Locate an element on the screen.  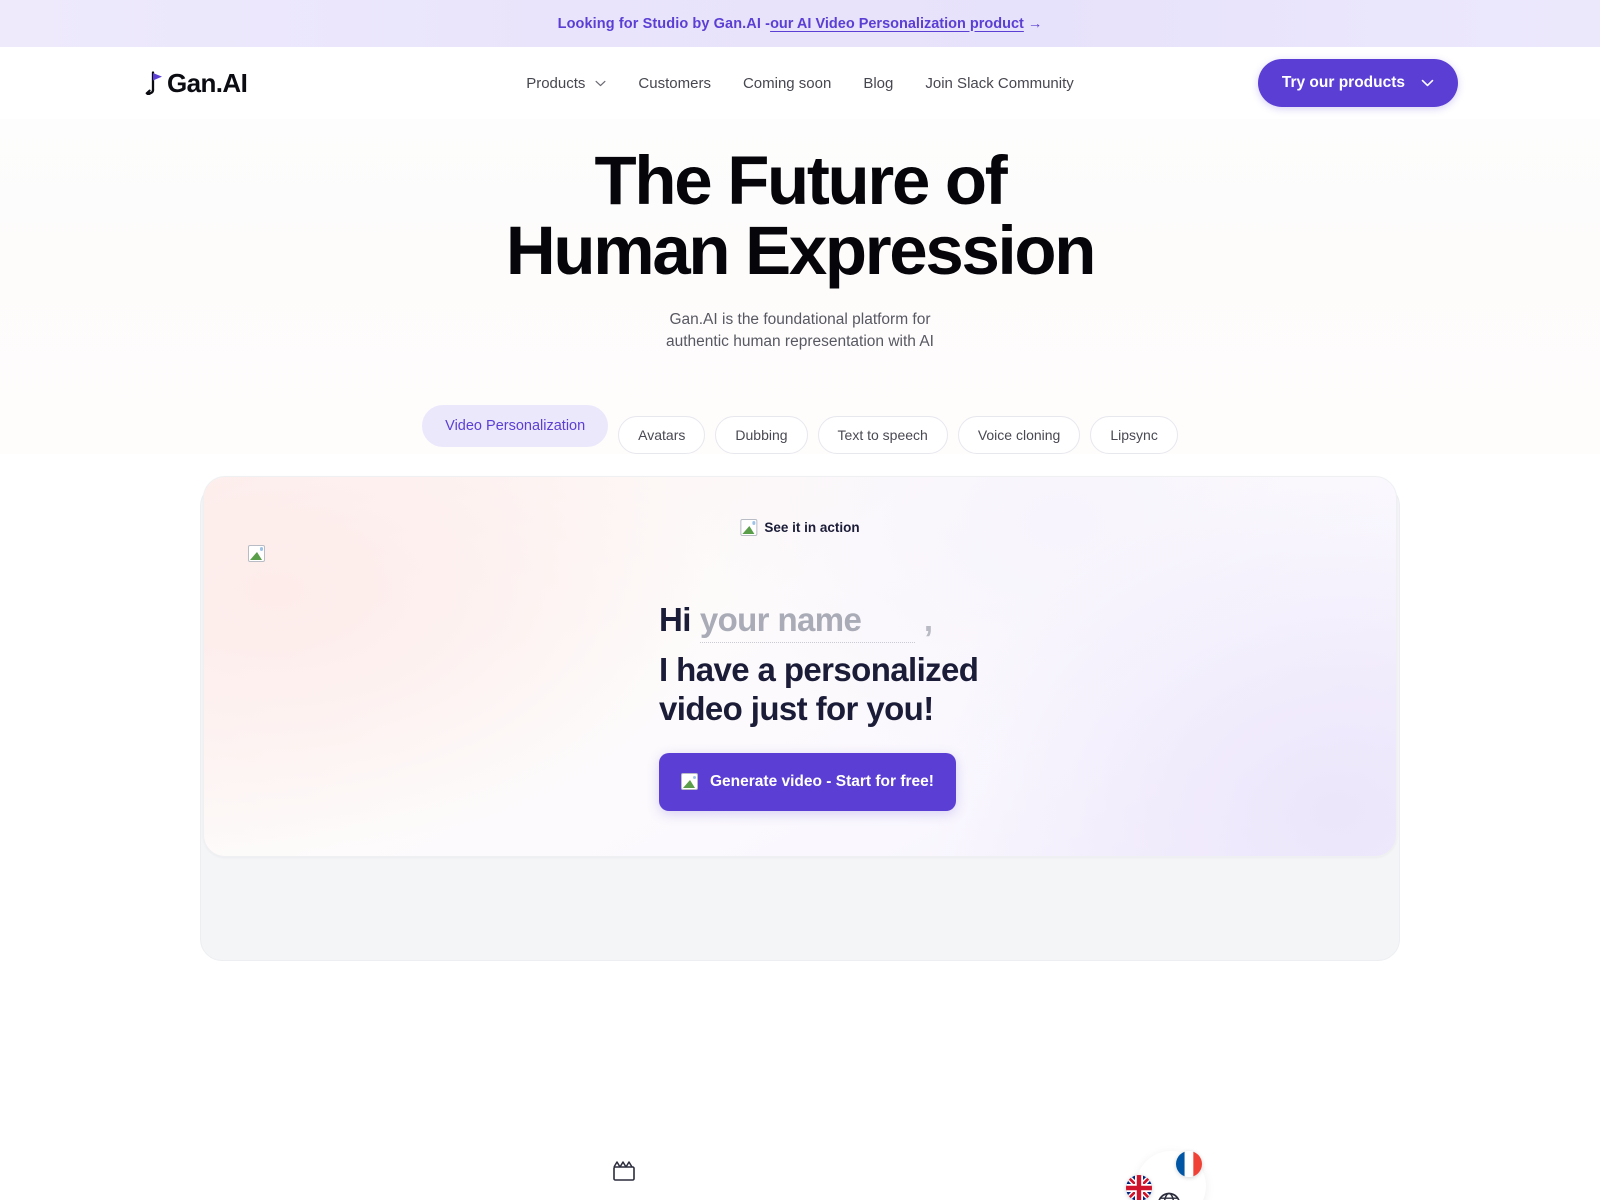
page-title: The Future of Human Expression is located at coordinates (800, 217).